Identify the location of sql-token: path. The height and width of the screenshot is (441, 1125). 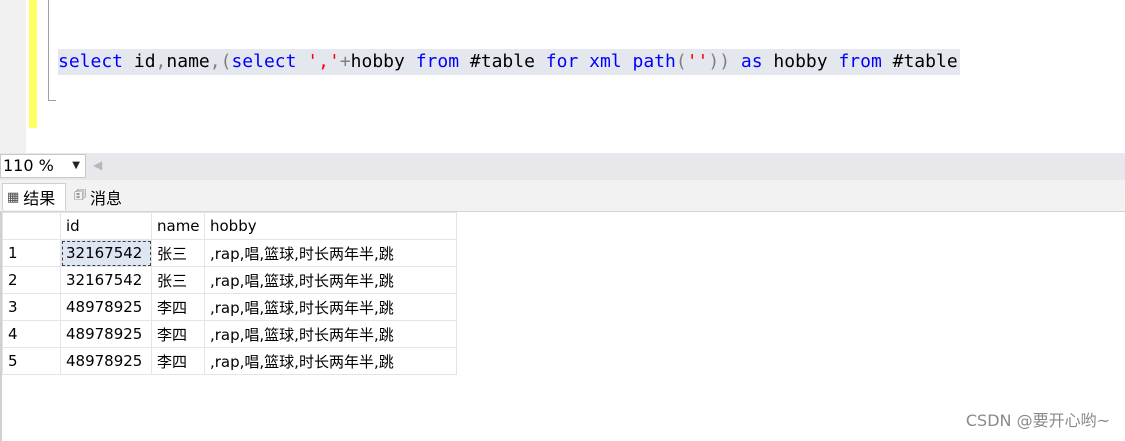
(654, 61).